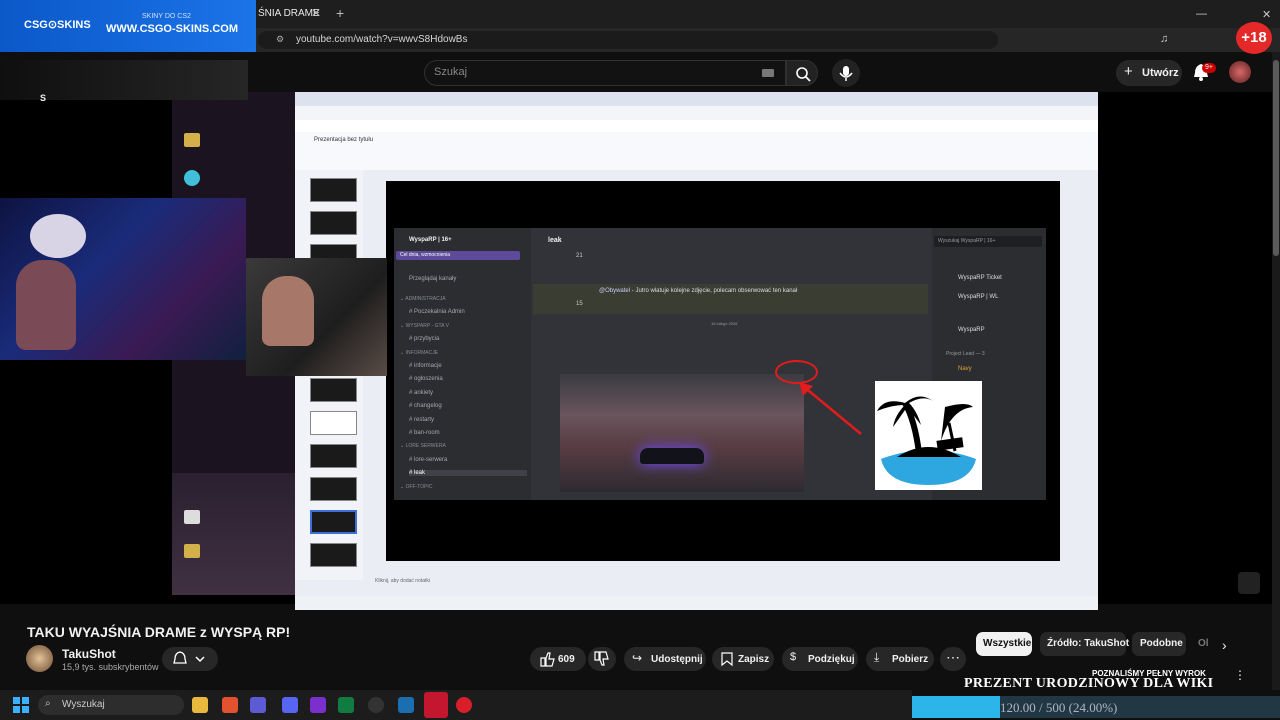  Describe the element at coordinates (724, 323) in the screenshot. I see `discord-date-divider: 16 lutego 2026` at that location.